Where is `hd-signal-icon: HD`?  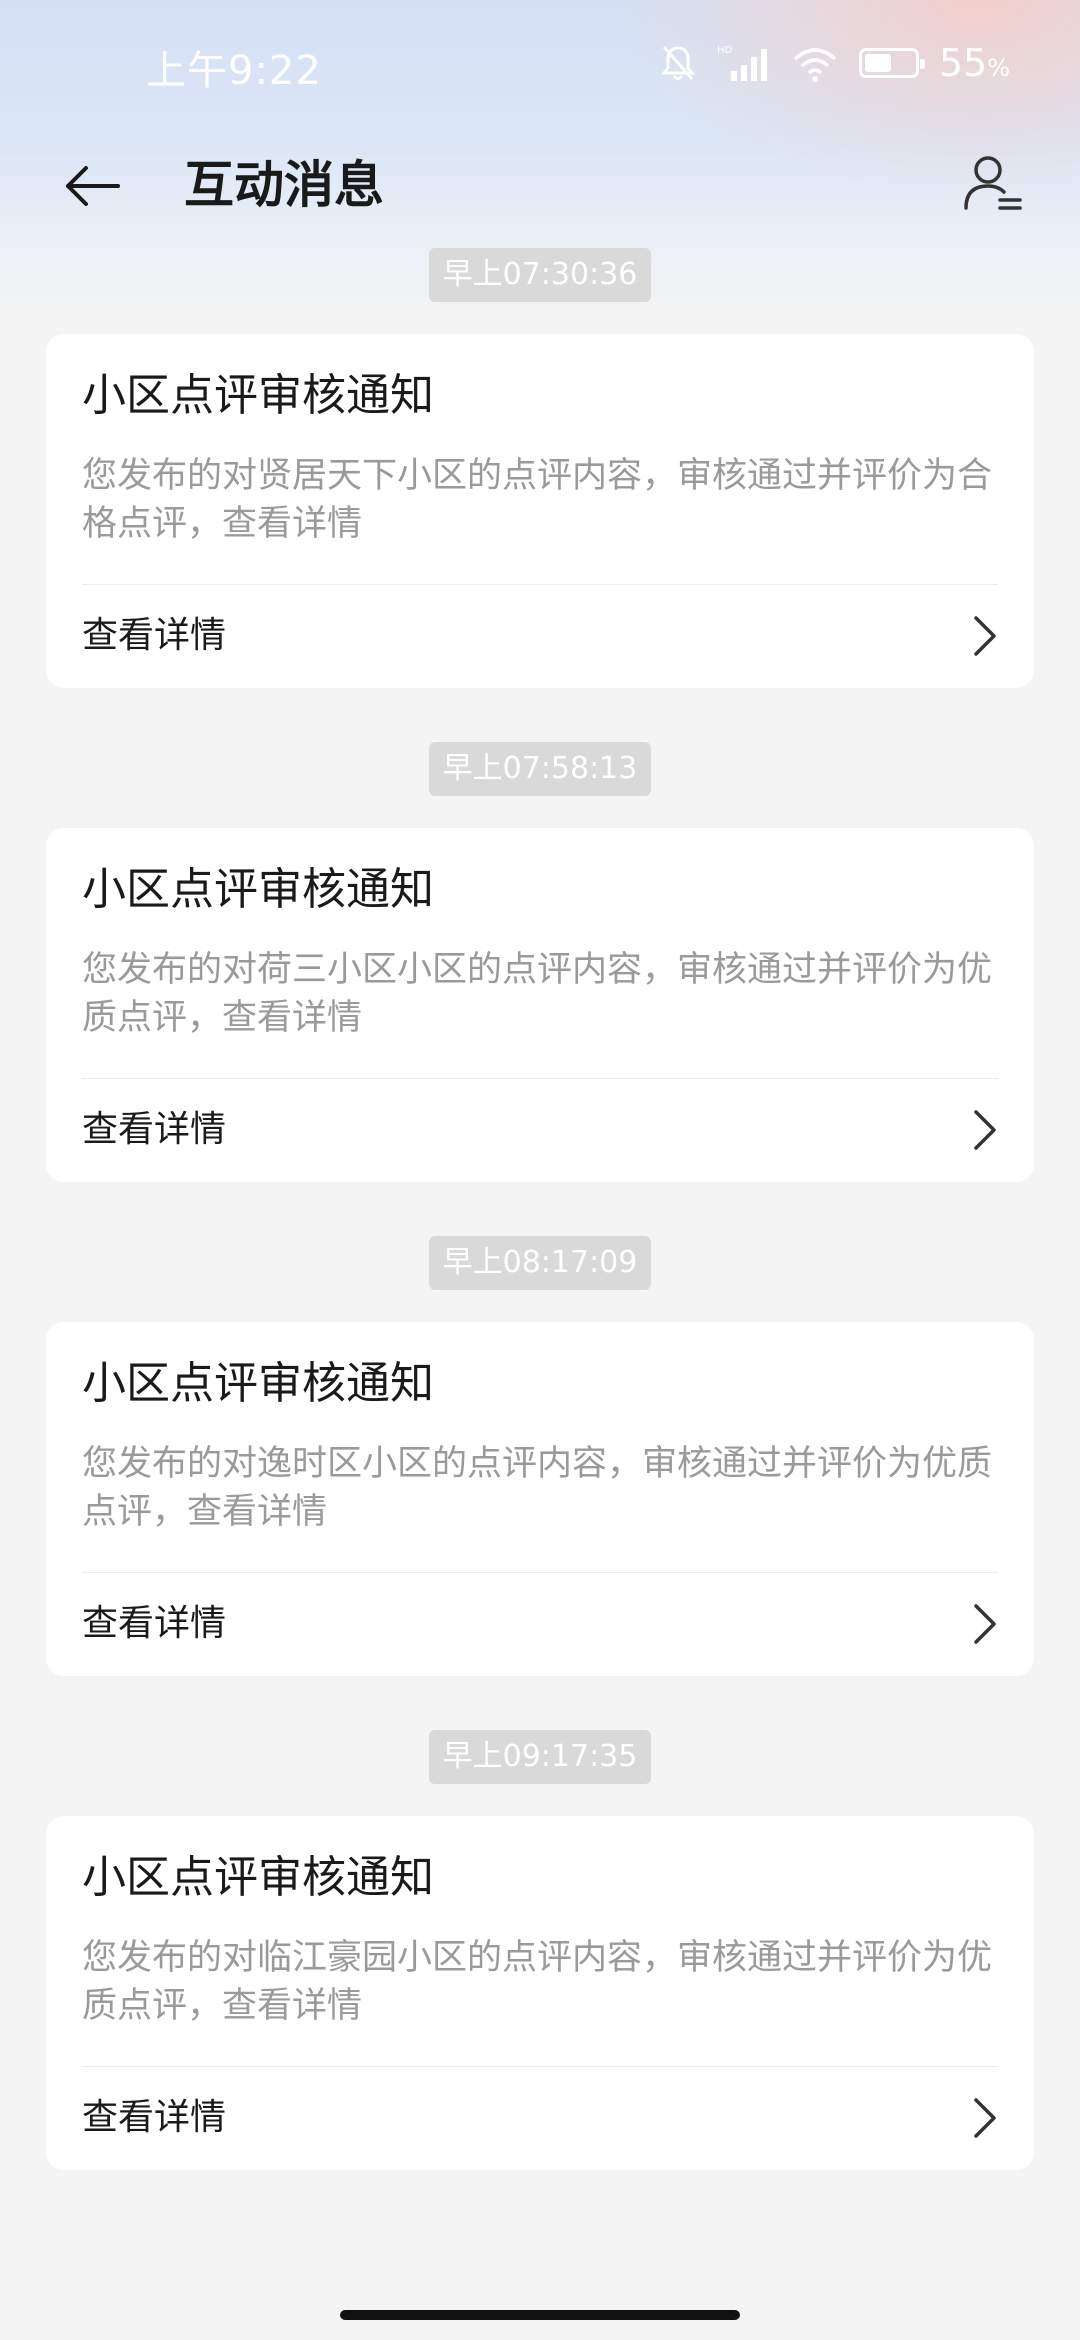
hd-signal-icon: HD is located at coordinates (744, 63).